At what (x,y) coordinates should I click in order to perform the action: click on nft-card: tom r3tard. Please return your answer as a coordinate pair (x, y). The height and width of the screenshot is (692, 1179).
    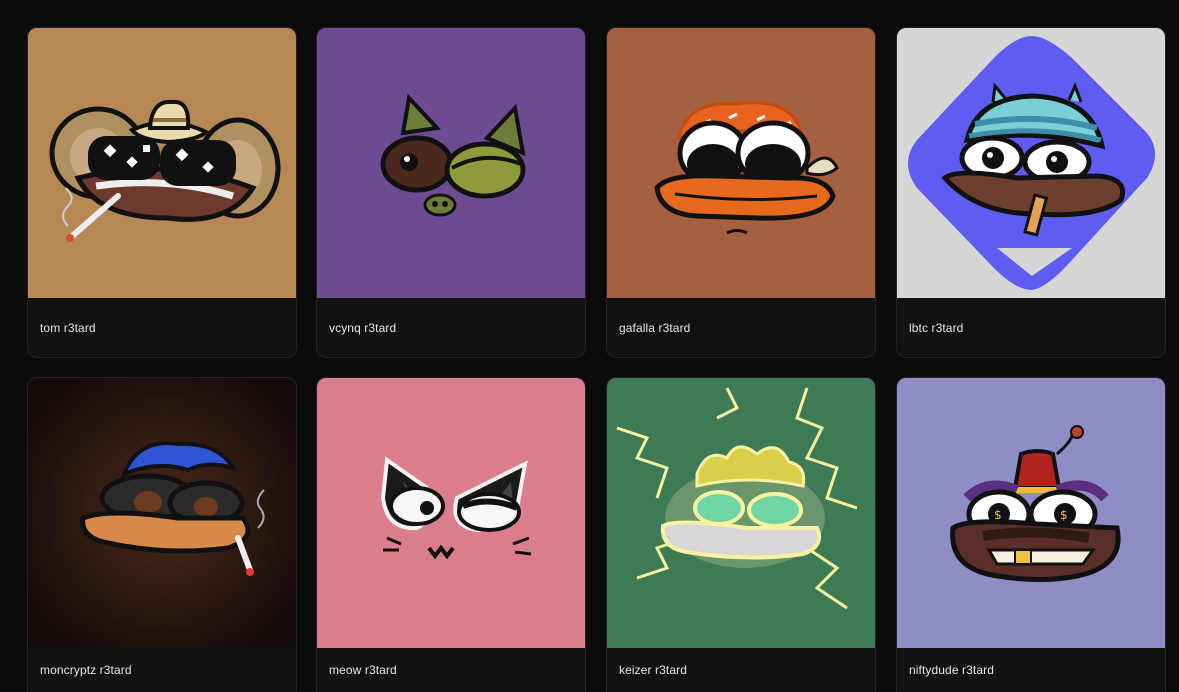
    Looking at the image, I should click on (162, 192).